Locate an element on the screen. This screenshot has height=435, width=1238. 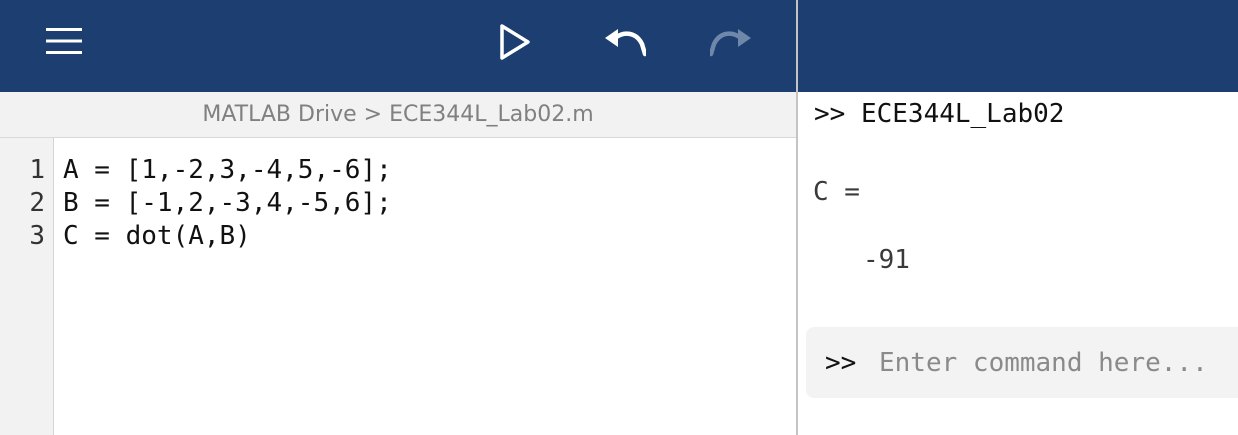
output-variable: C = is located at coordinates (836, 192).